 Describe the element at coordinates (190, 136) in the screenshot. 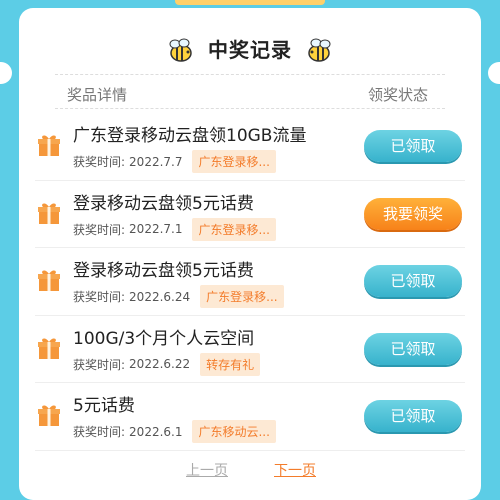

I see `prize-name: 广东登录移动云盘领10GB流量` at that location.